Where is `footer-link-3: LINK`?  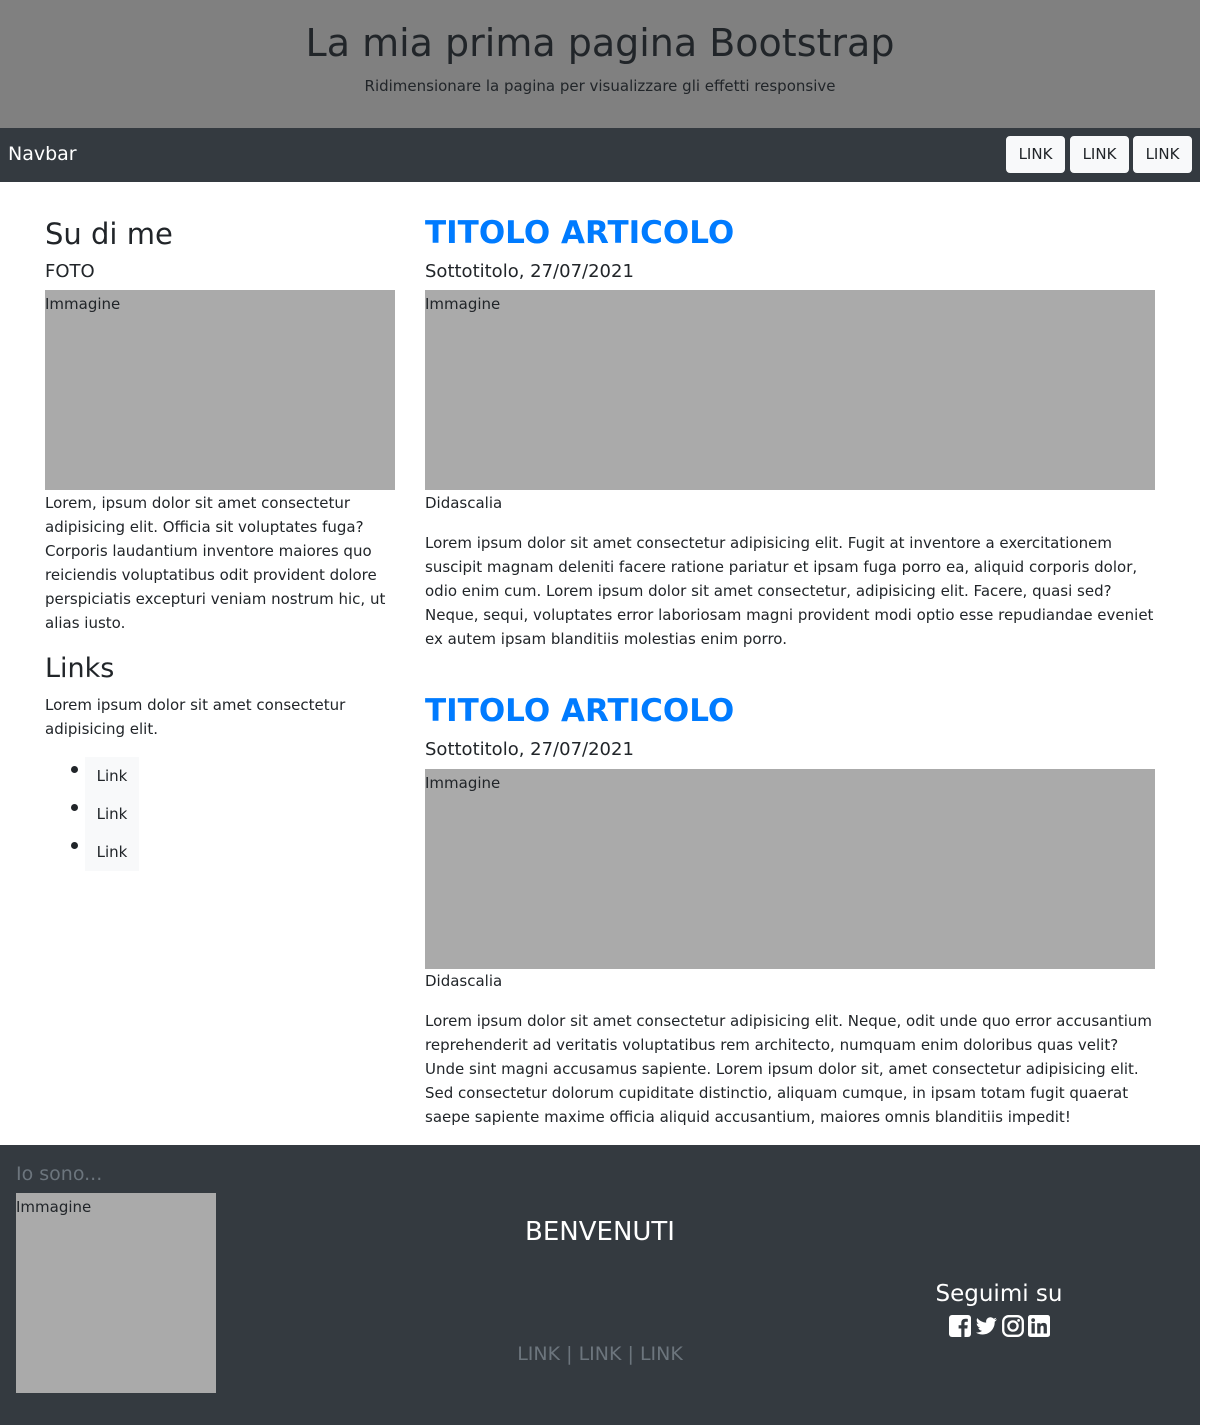 footer-link-3: LINK is located at coordinates (661, 1354).